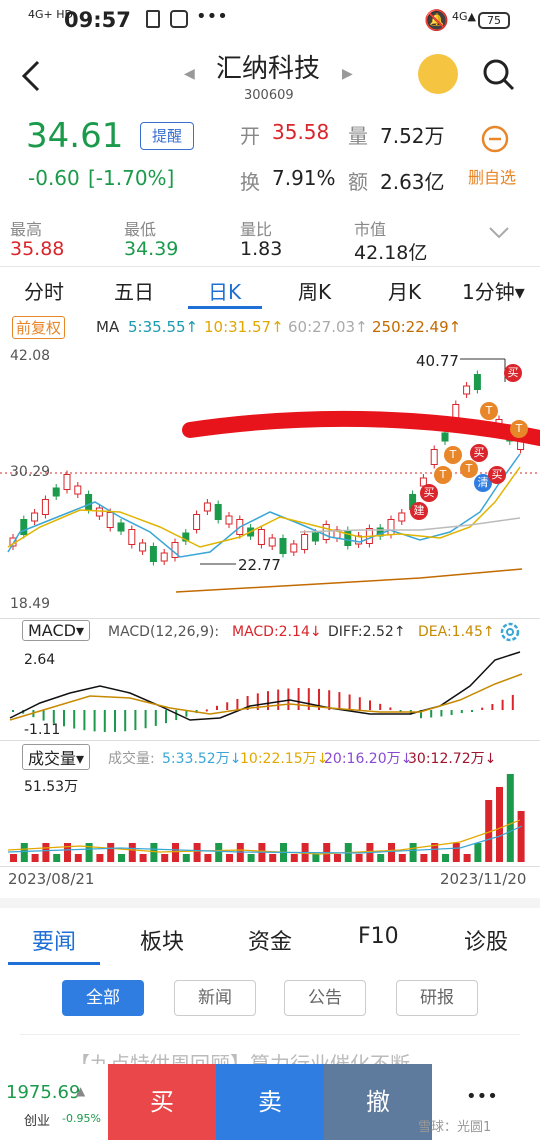 The height and width of the screenshot is (1140, 540). Describe the element at coordinates (456, 632) in the screenshot. I see `dea-value: DEA:1.45↑` at that location.